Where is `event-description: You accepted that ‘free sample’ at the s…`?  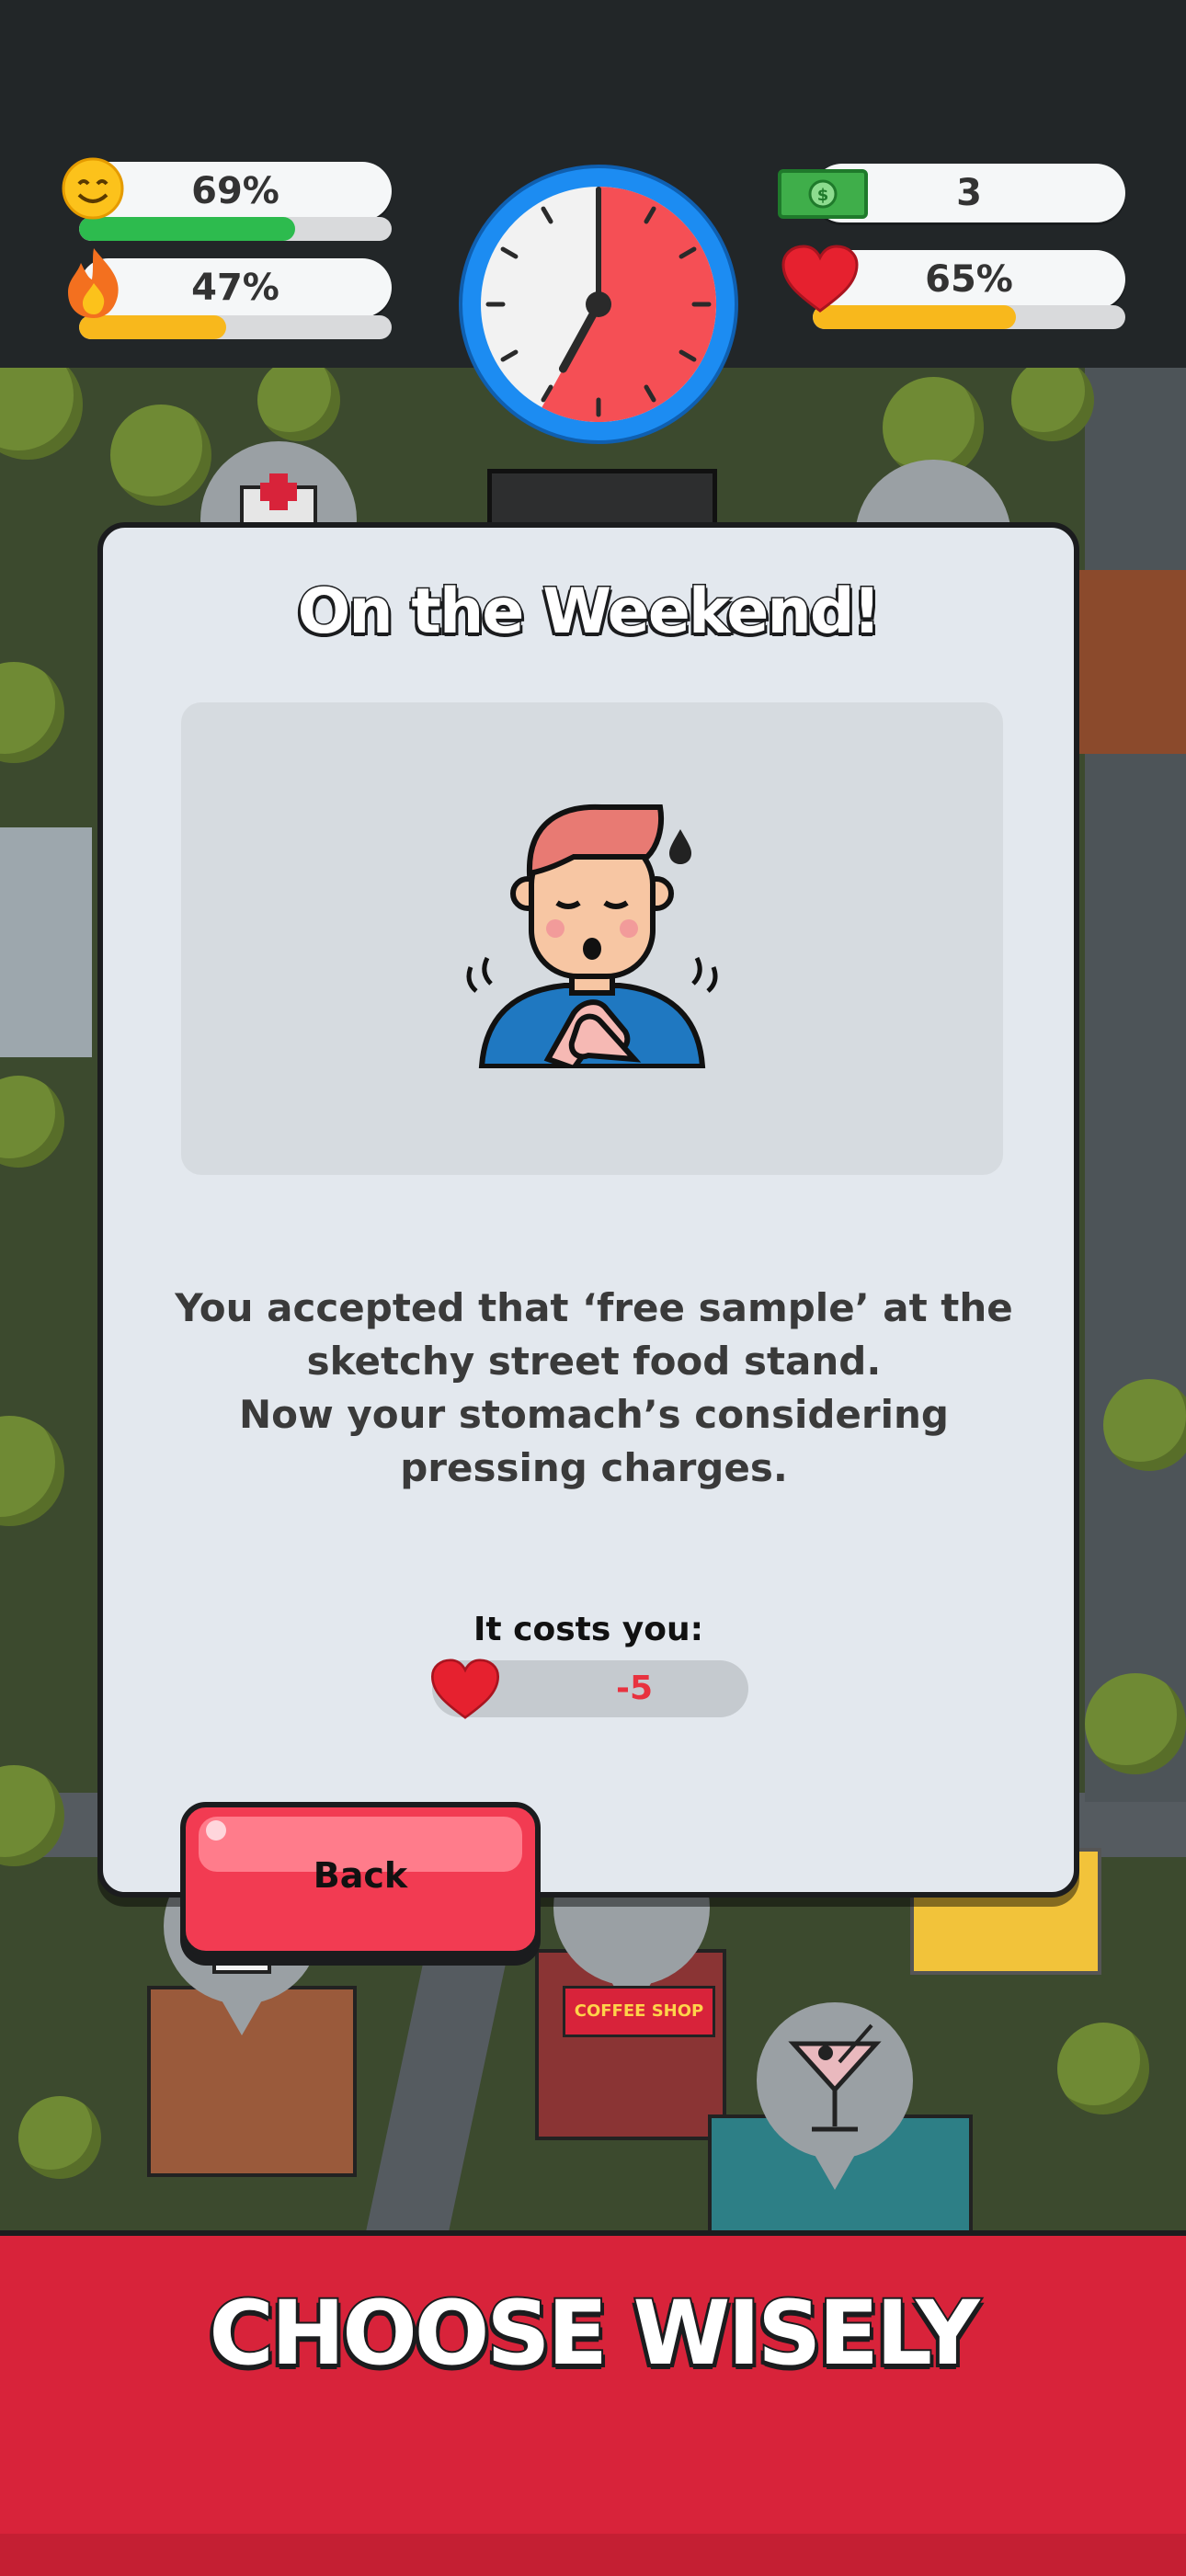
event-description: You accepted that ‘free sample’ at the s… is located at coordinates (594, 1388).